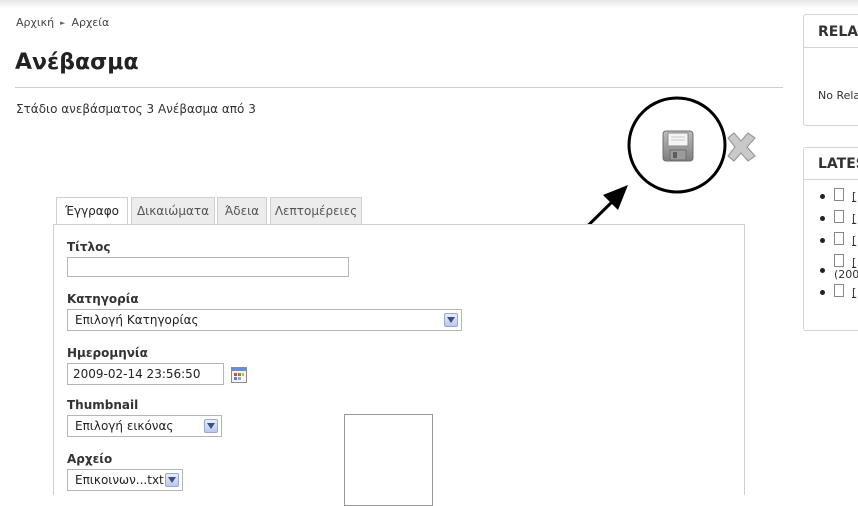  I want to click on related-title: RELA, so click(838, 32).